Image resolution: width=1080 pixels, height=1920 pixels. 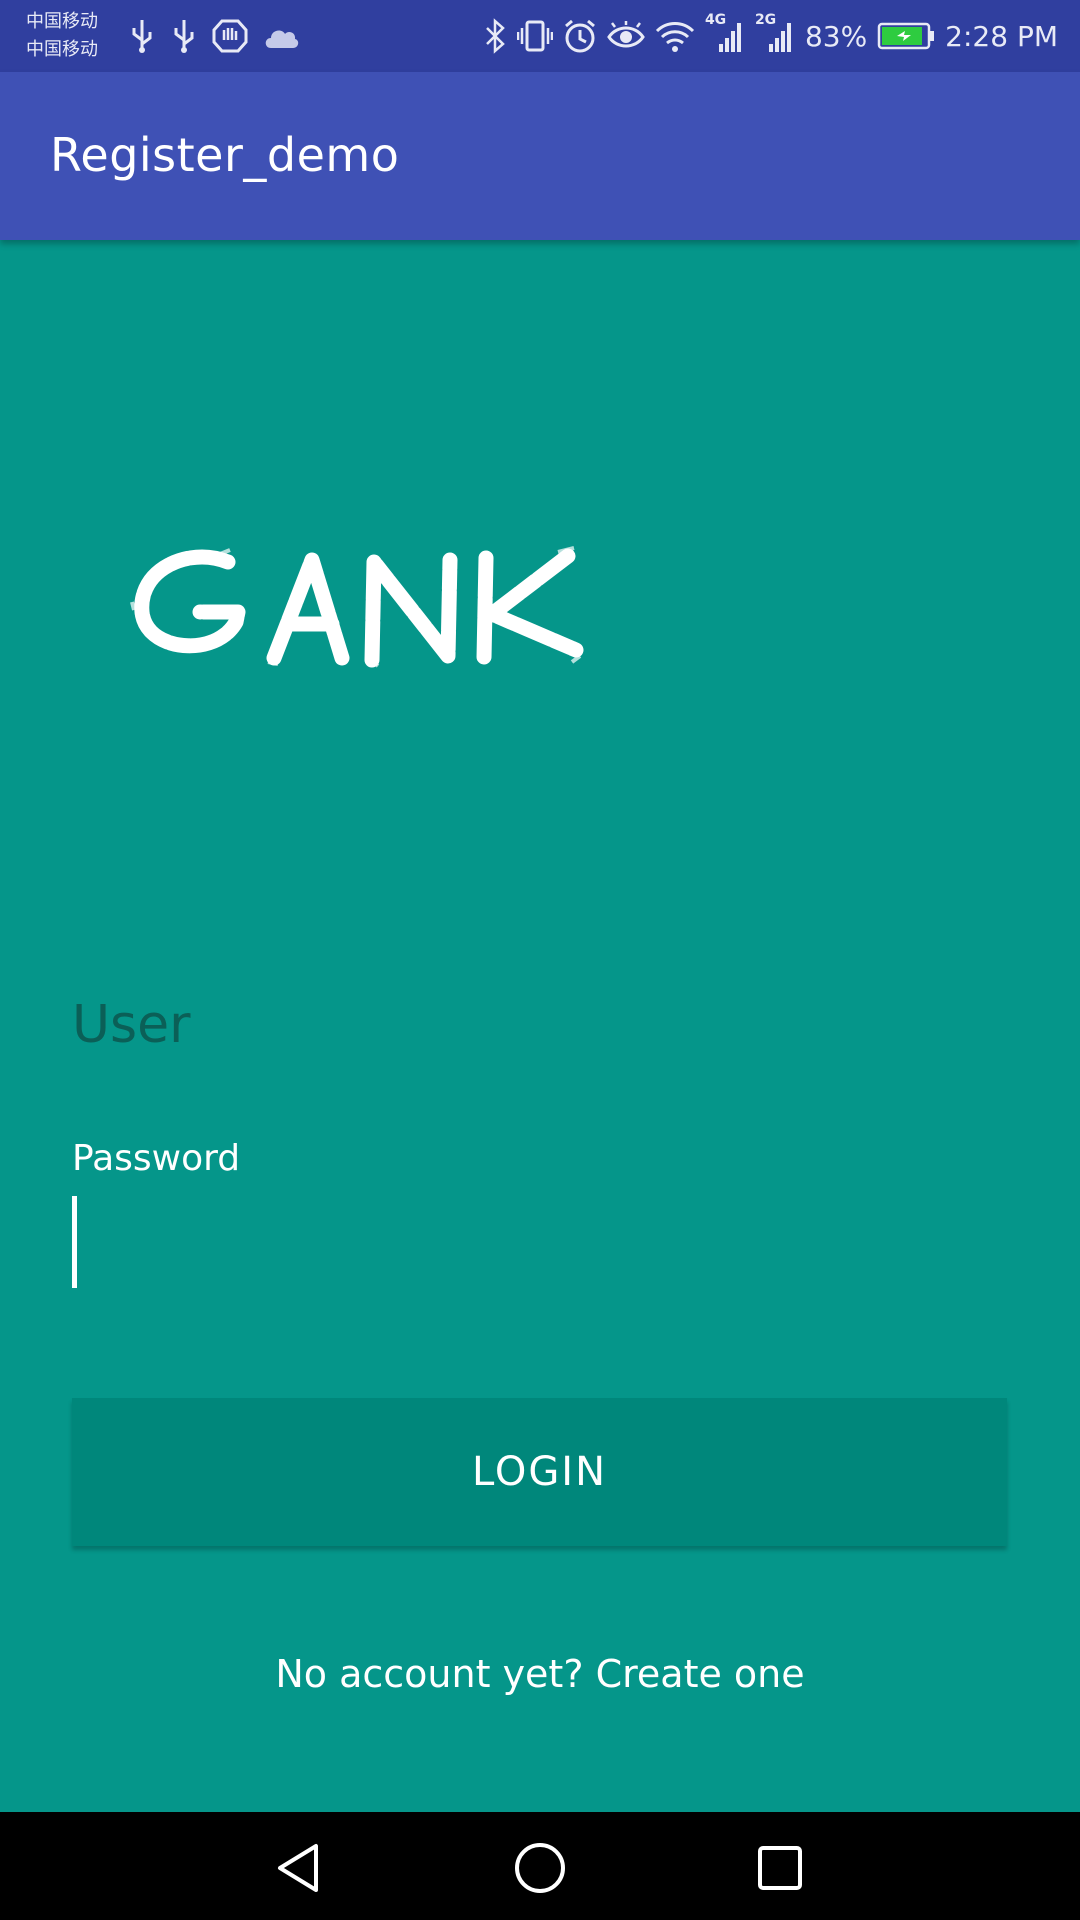 I want to click on wifi-icon, so click(x=675, y=36).